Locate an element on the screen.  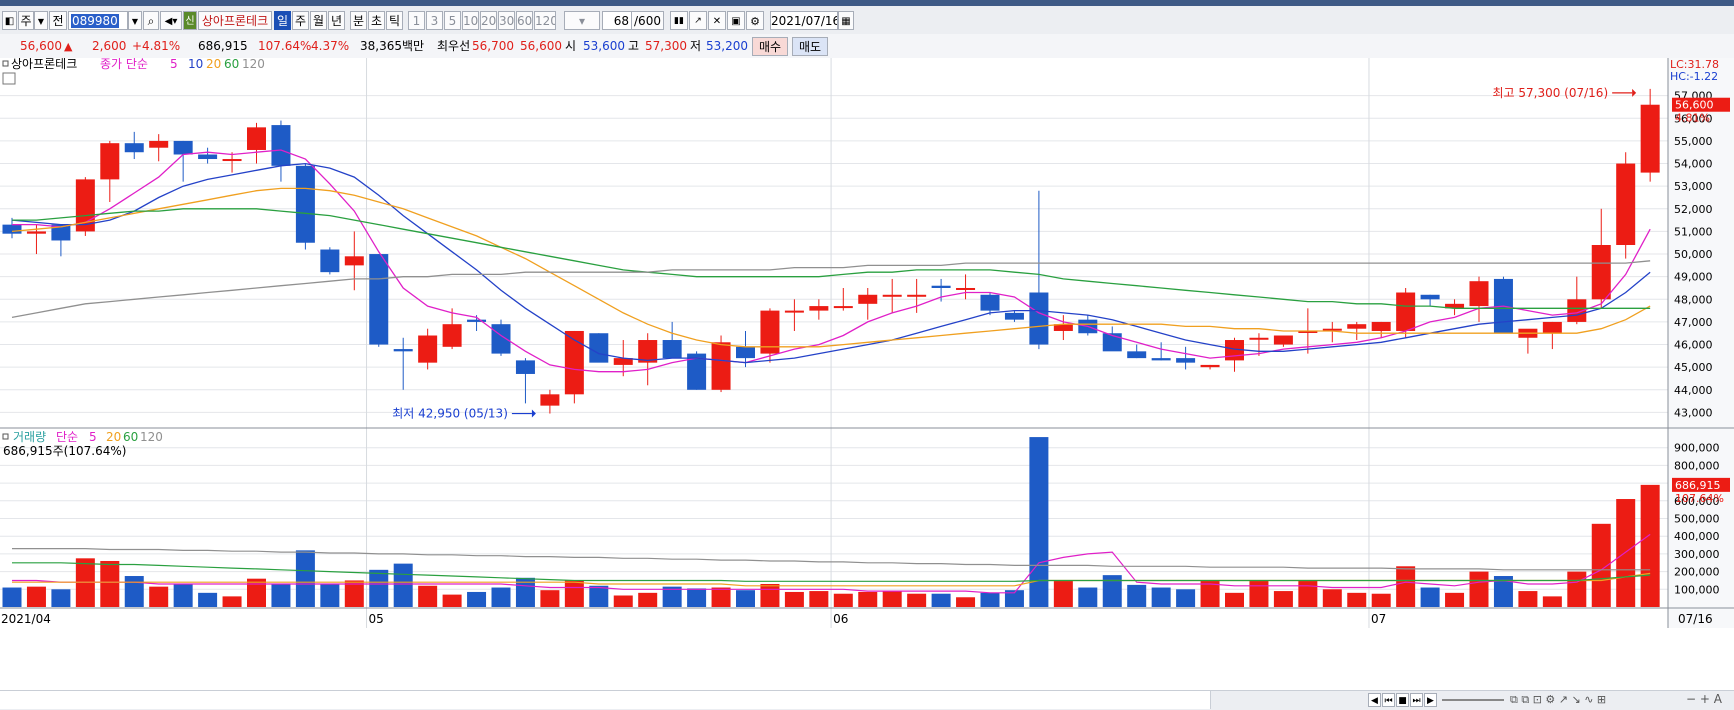
period-tab-2: 월 is located at coordinates (318, 20).